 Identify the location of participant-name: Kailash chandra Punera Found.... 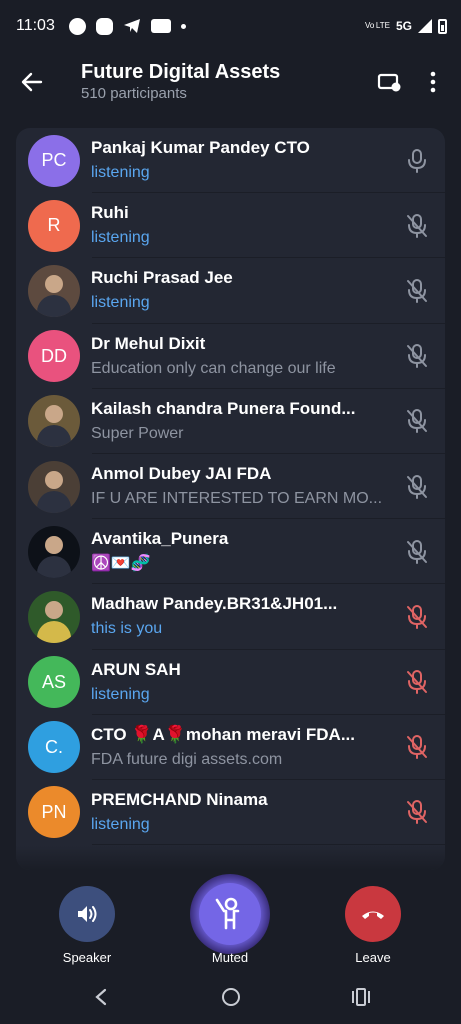
(223, 408).